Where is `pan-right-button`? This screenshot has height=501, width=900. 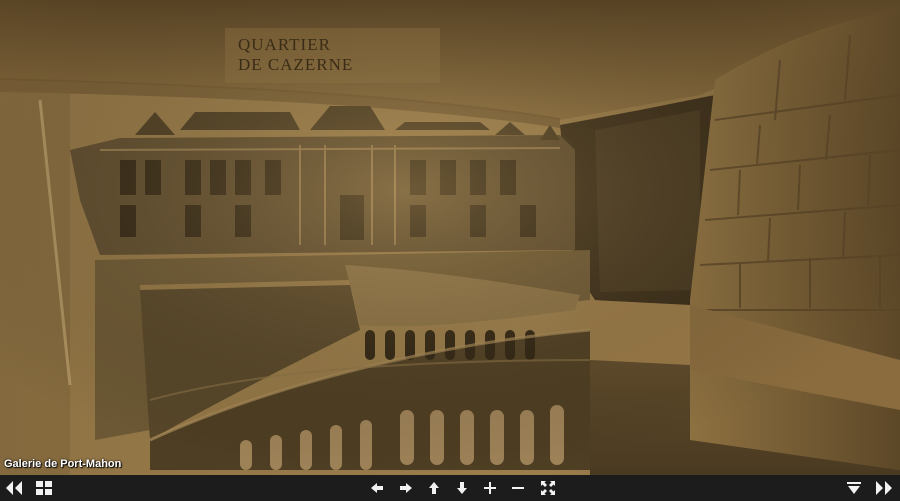
pan-right-button is located at coordinates (406, 488).